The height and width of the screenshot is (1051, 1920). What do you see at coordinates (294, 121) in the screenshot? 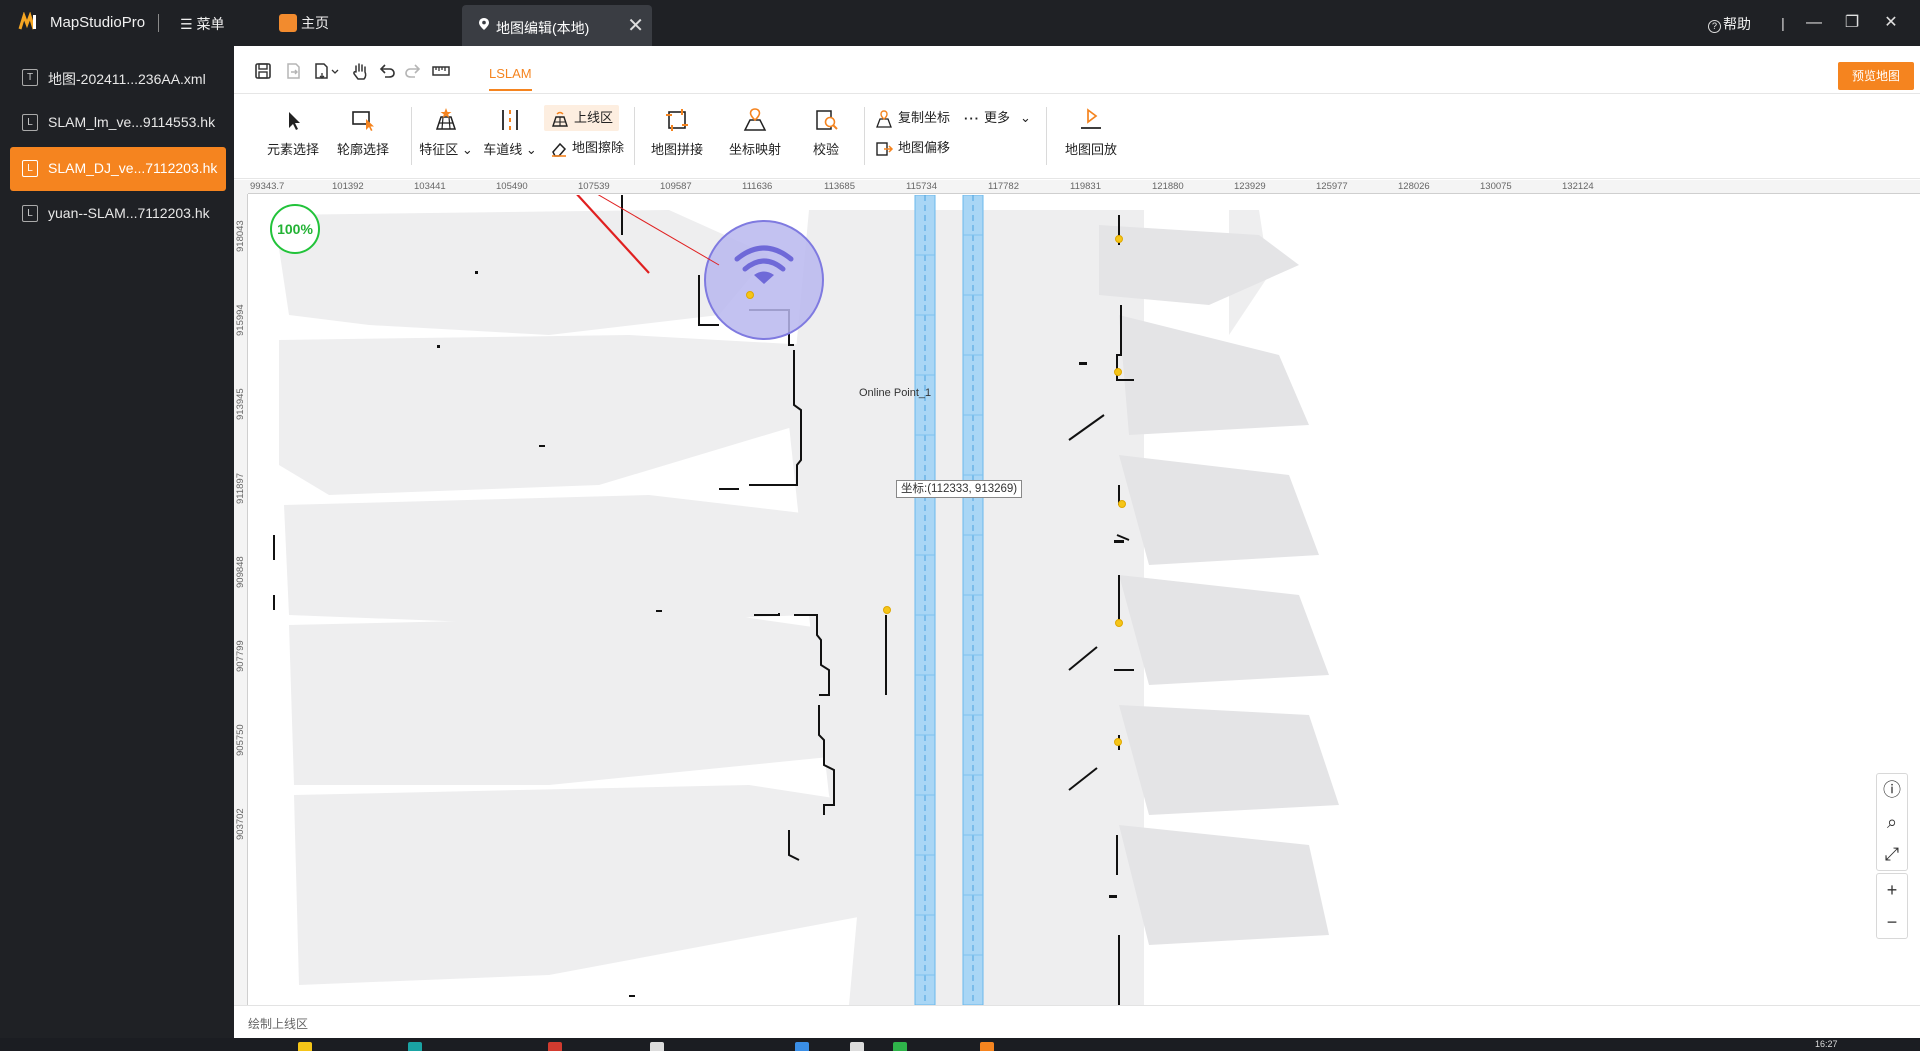
I see `cursor-arrow-icon` at bounding box center [294, 121].